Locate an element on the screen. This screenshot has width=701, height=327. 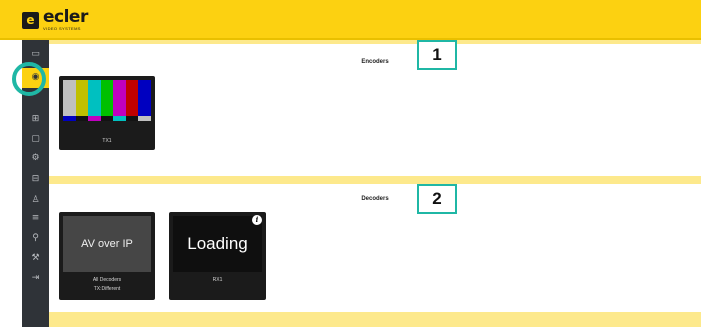
logo-wordmark: ecler is located at coordinates (65, 17).